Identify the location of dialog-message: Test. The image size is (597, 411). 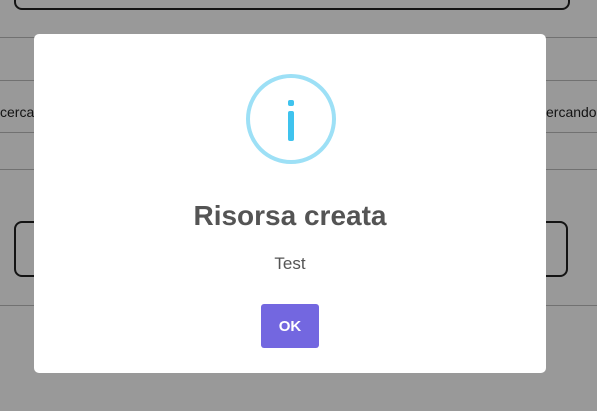
(290, 263).